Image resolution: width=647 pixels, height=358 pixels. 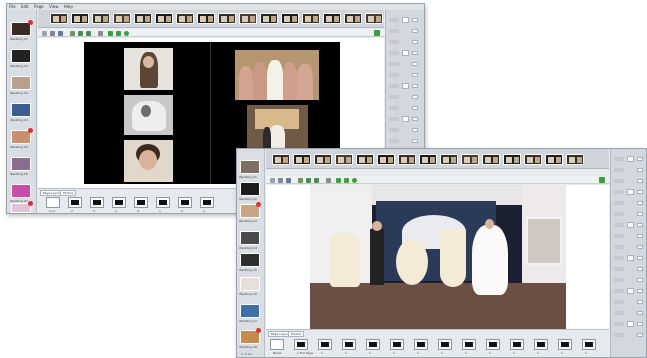 I want to click on photo-bride-closeup, so click(x=148, y=161).